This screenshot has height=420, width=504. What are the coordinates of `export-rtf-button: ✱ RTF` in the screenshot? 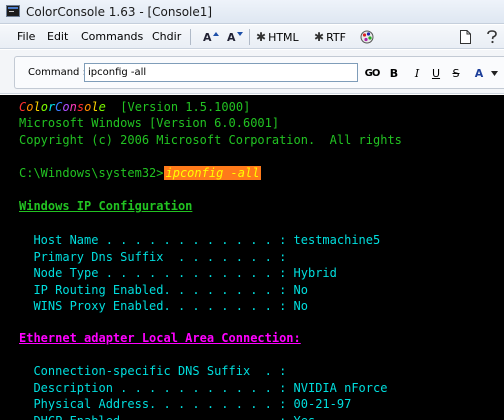 It's located at (330, 37).